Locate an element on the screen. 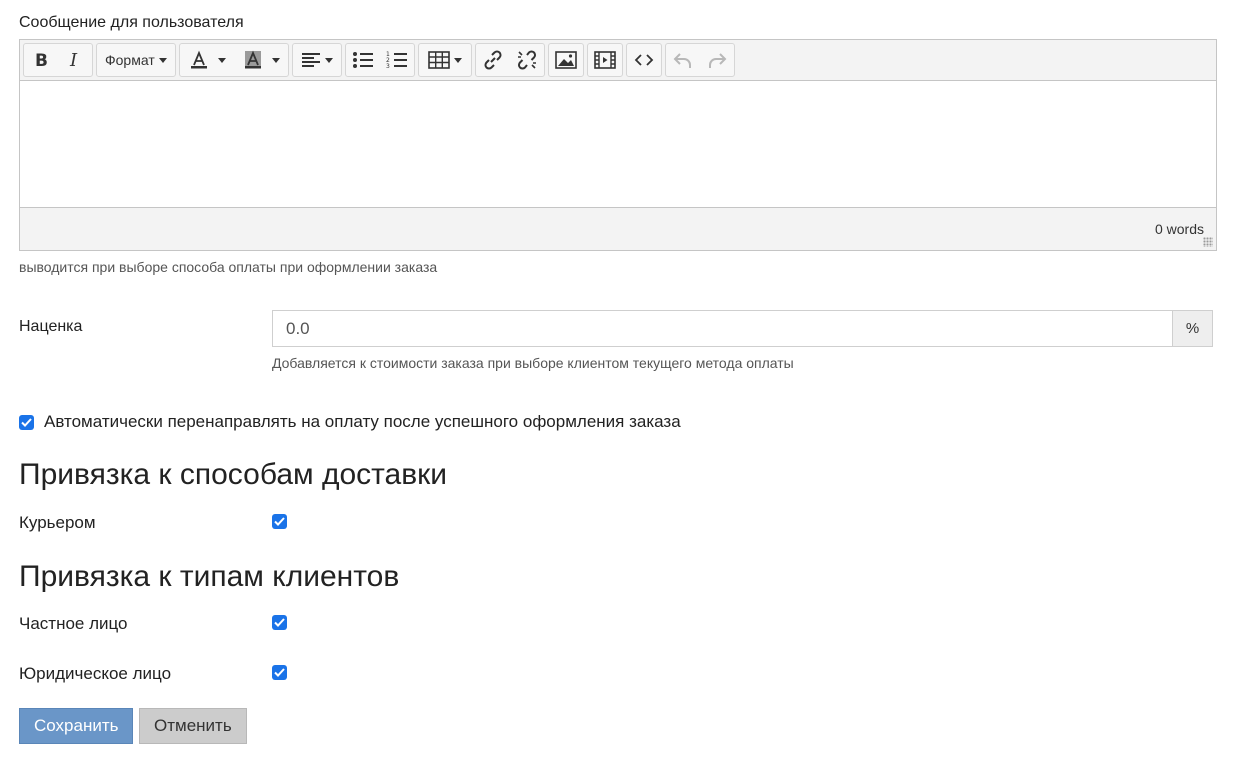 The image size is (1248, 761). undo-icon is located at coordinates (682, 60).